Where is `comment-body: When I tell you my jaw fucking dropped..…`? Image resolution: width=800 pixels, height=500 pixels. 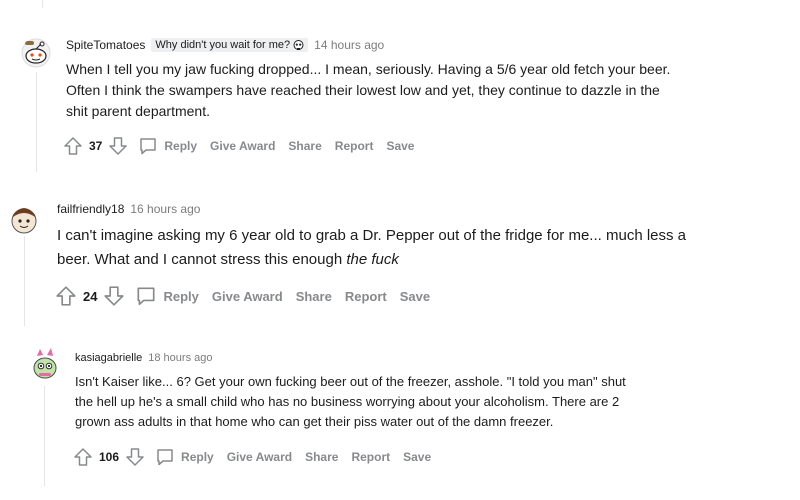 comment-body: When I tell you my jaw fucking dropped..… is located at coordinates (368, 90).